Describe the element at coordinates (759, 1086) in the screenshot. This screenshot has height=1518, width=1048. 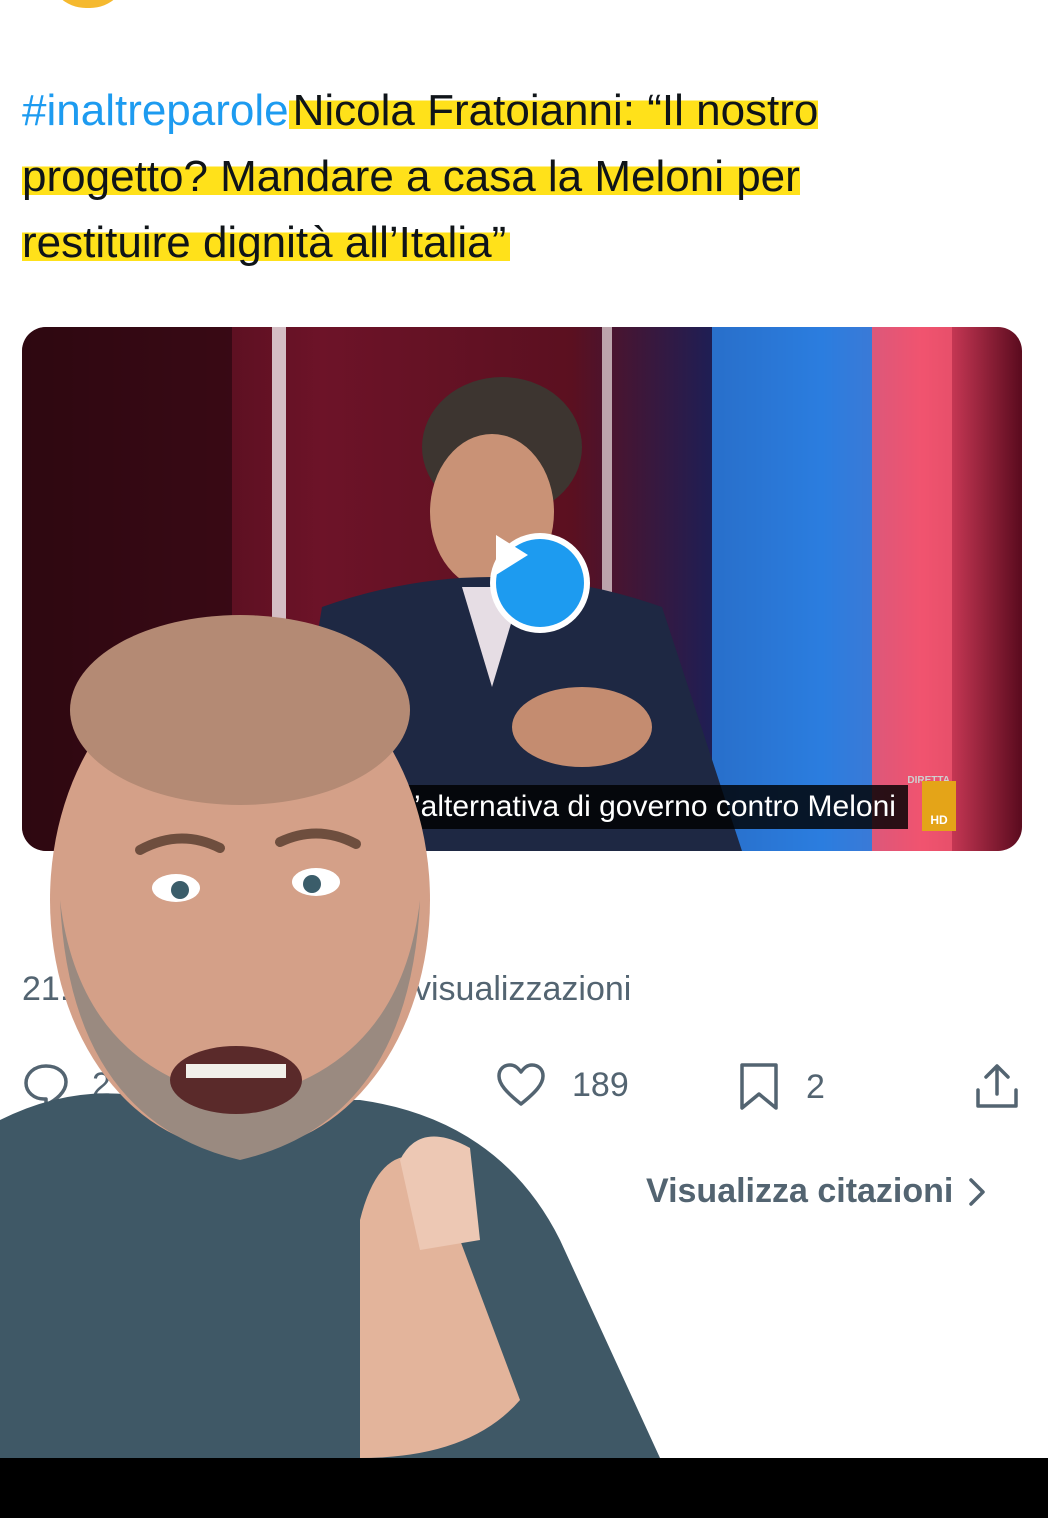
I see `bookmark-icon` at that location.